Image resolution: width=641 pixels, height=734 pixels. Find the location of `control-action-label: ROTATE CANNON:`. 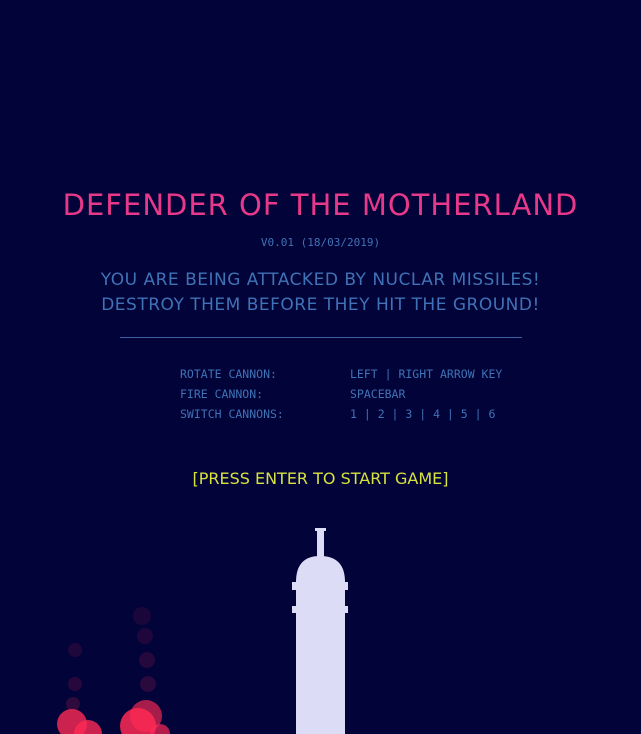

control-action-label: ROTATE CANNON: is located at coordinates (228, 374).